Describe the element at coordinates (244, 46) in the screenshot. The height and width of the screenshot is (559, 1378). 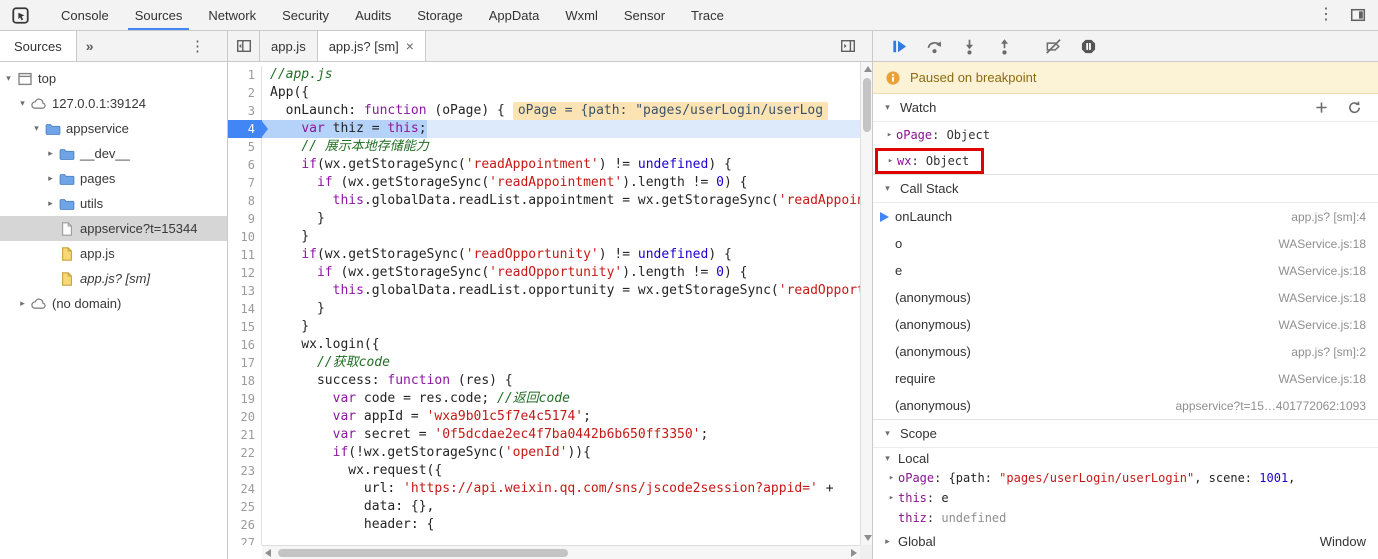
I see `navigator-toggle-button` at that location.